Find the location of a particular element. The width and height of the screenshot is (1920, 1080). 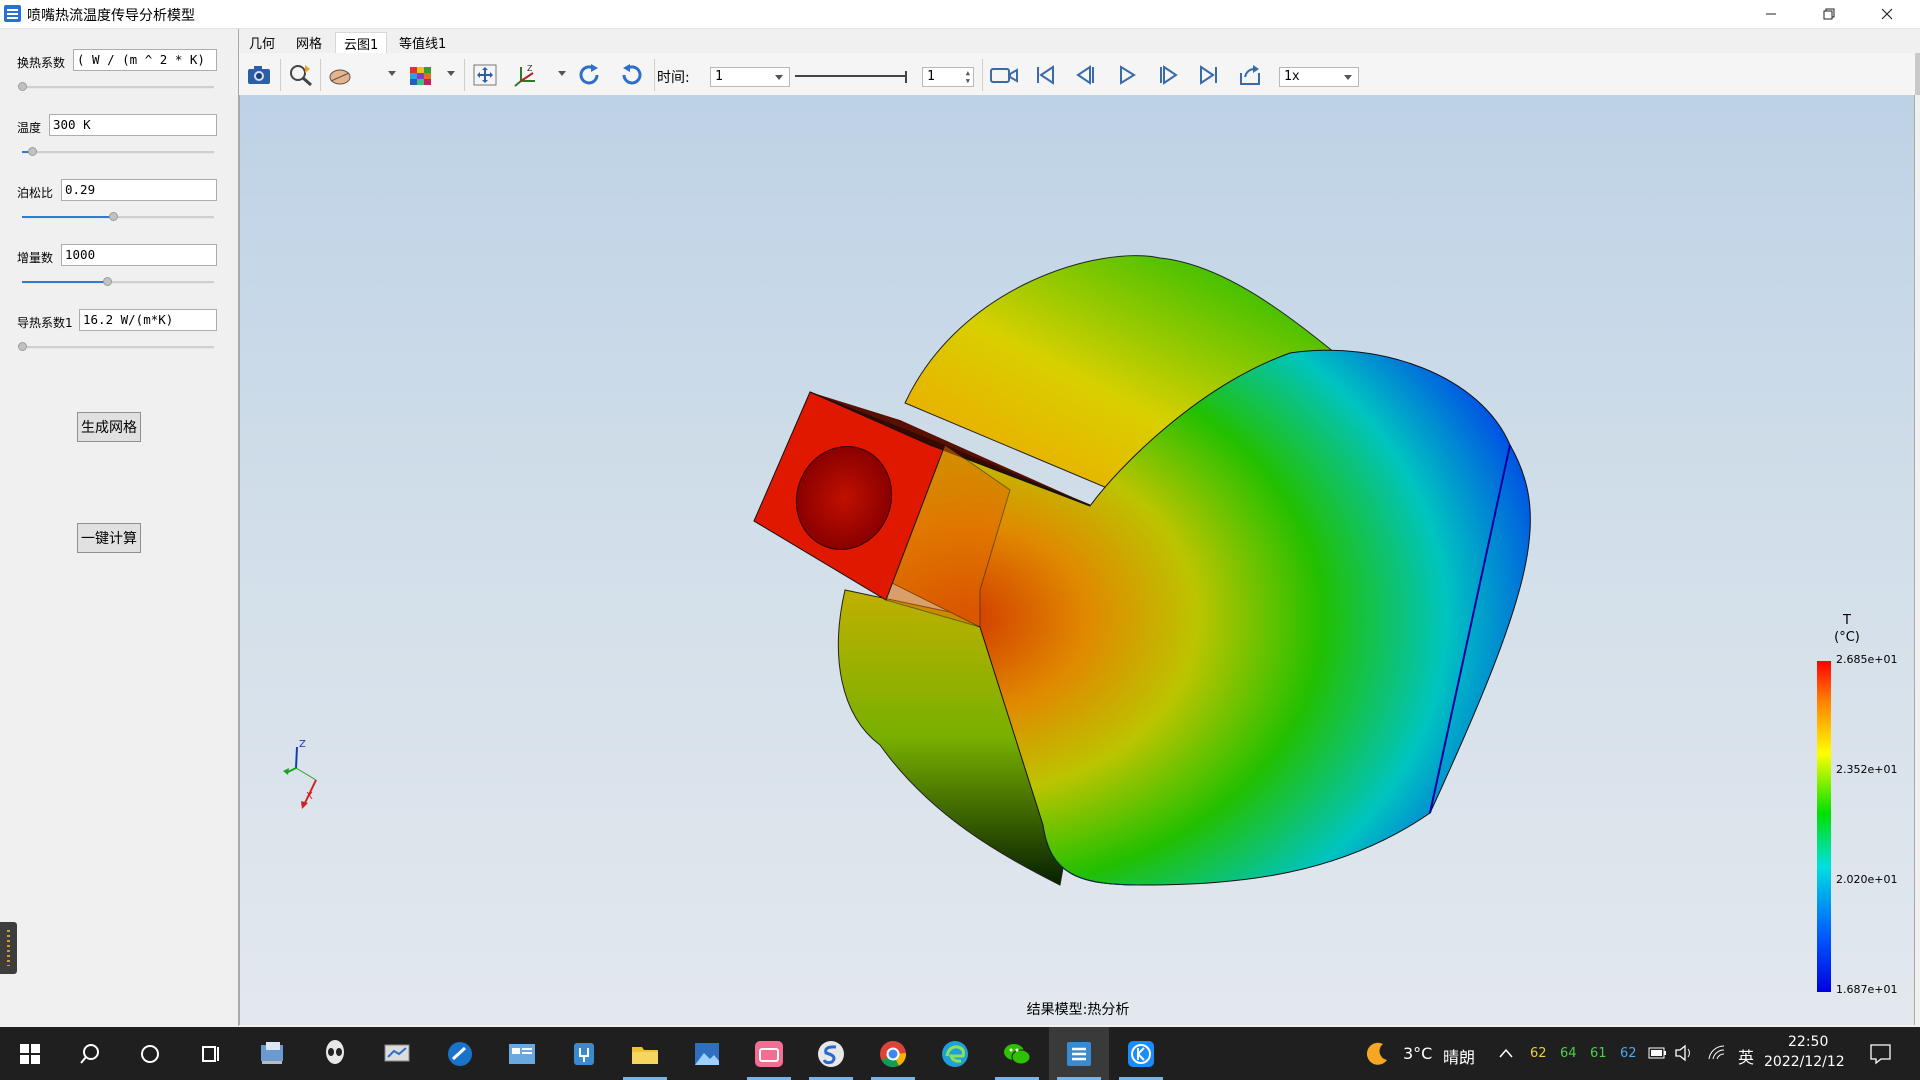

increments-input: 1000 is located at coordinates (139, 255).